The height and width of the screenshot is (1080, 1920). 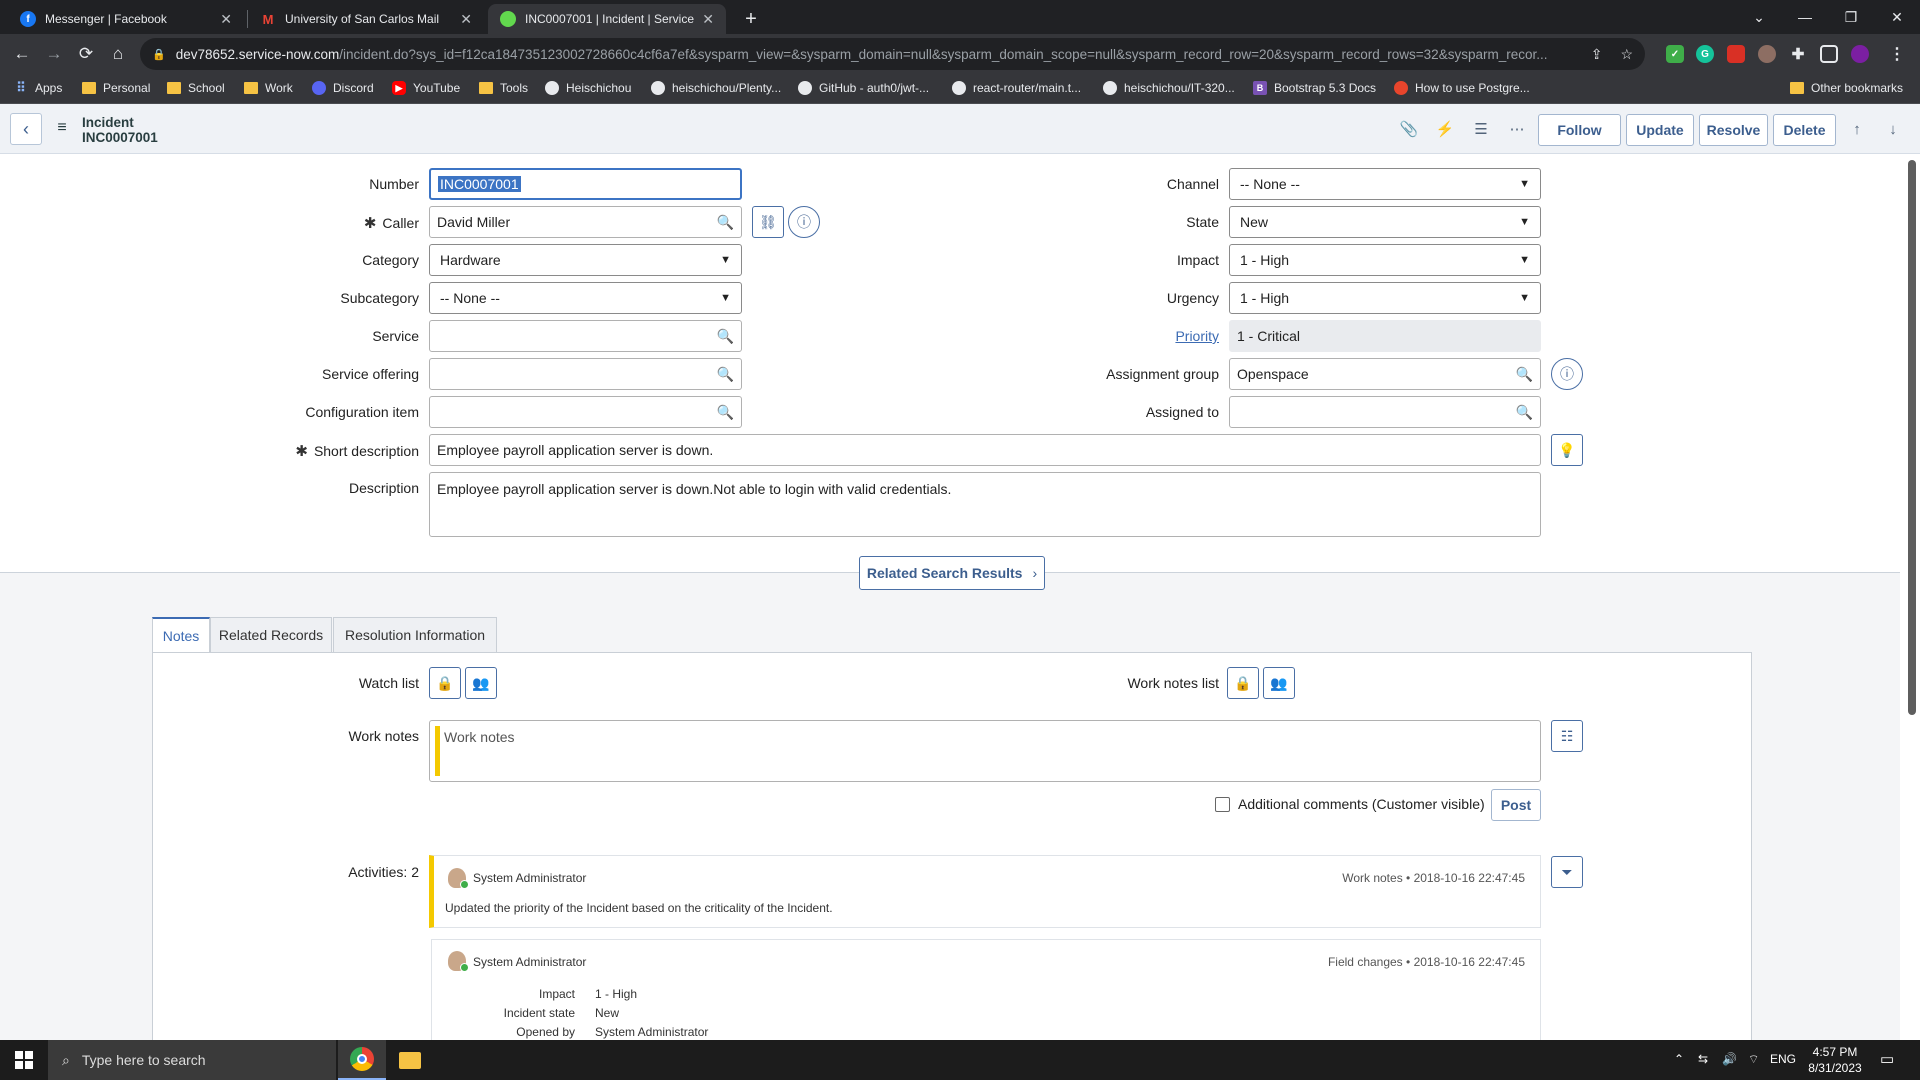 What do you see at coordinates (1481, 129) in the screenshot?
I see `personalize-form-icon: ☰` at bounding box center [1481, 129].